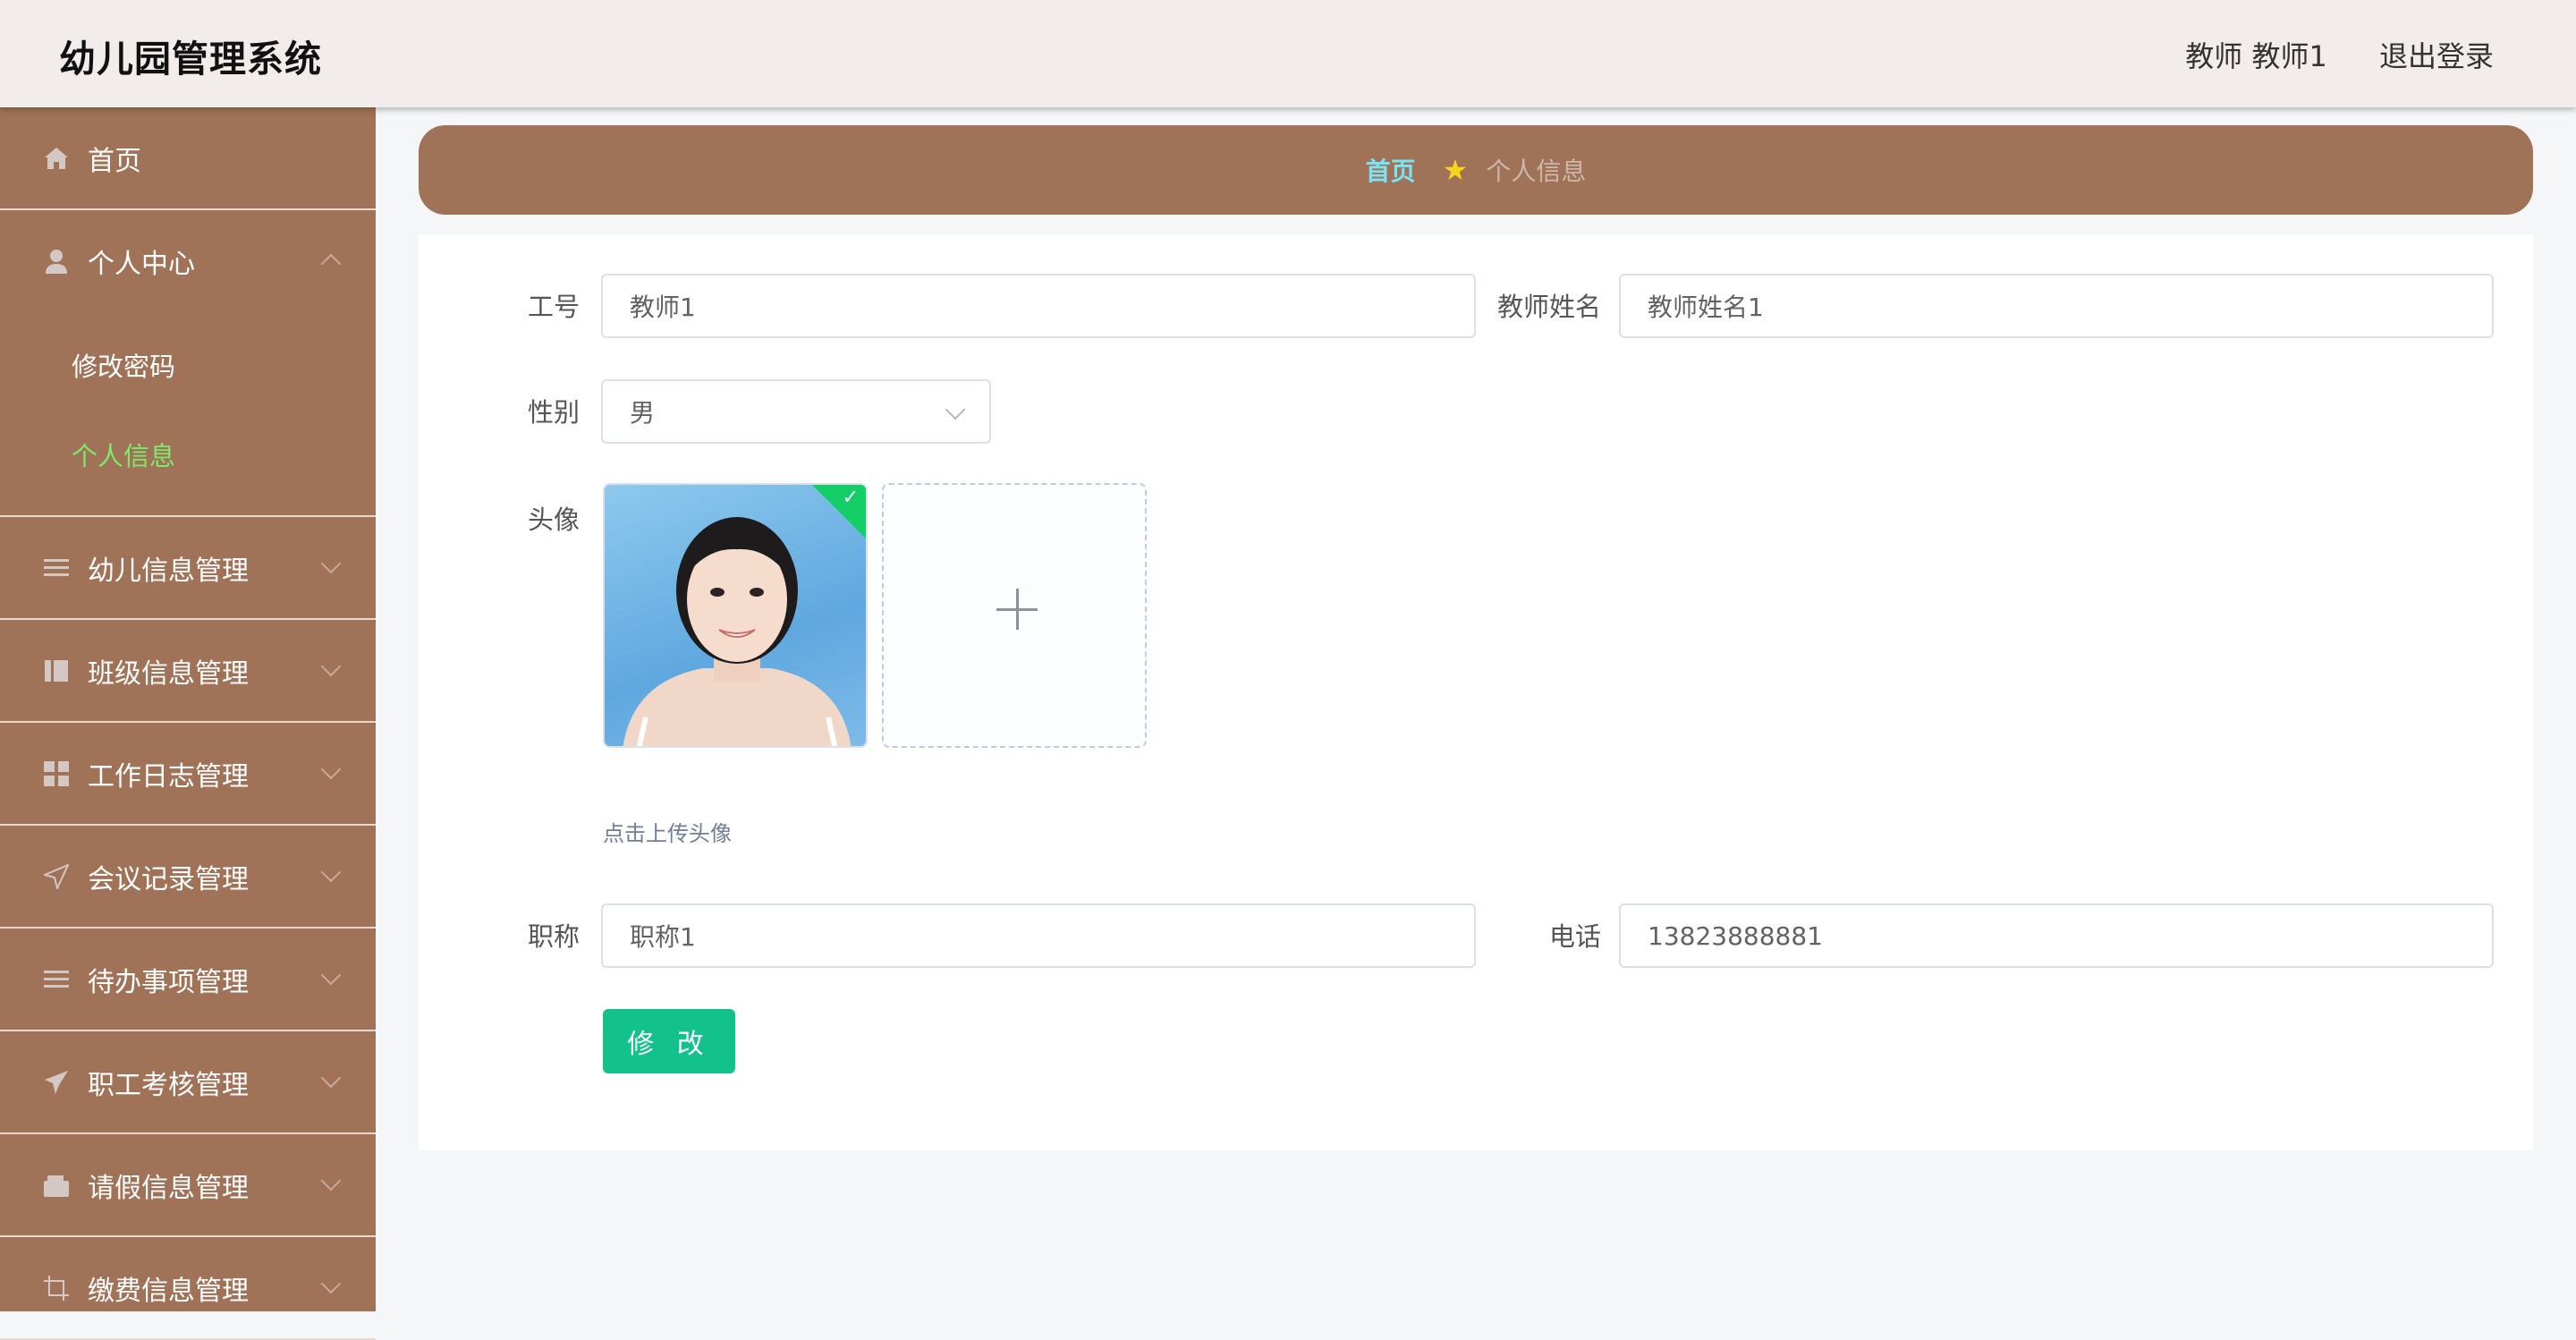 This screenshot has width=2576, height=1340. Describe the element at coordinates (1288, 53) in the screenshot. I see `top-header: 幼儿园管理系统 教师 教师1 退出登录` at that location.